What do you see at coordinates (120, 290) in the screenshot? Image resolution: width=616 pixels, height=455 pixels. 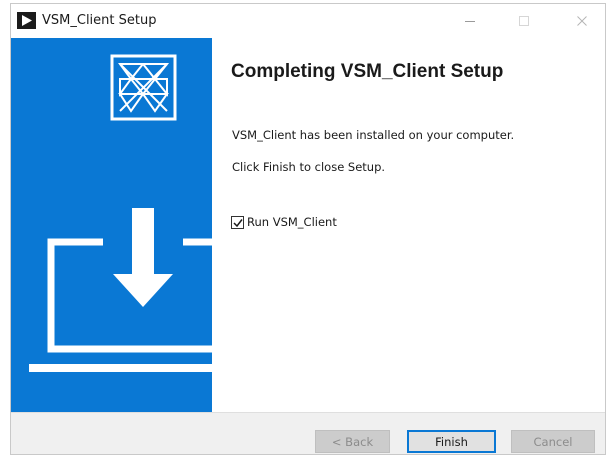 I see `laptop-download-icon` at bounding box center [120, 290].